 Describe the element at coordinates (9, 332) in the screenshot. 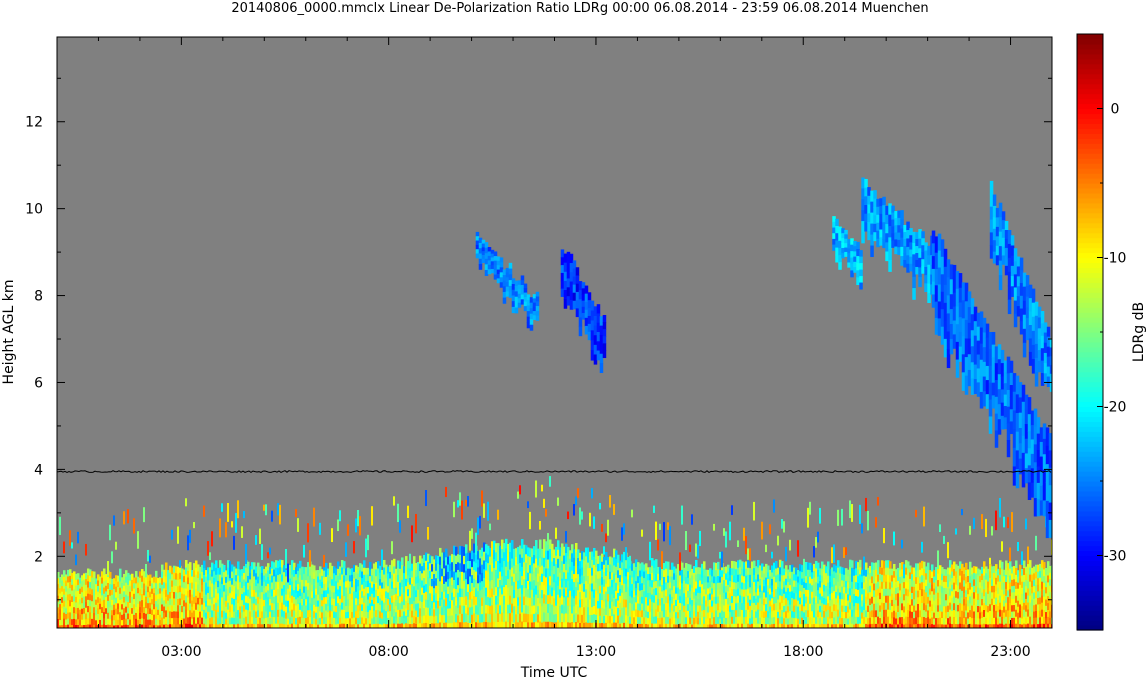

I see `y-axis-label: Height AGL km` at that location.